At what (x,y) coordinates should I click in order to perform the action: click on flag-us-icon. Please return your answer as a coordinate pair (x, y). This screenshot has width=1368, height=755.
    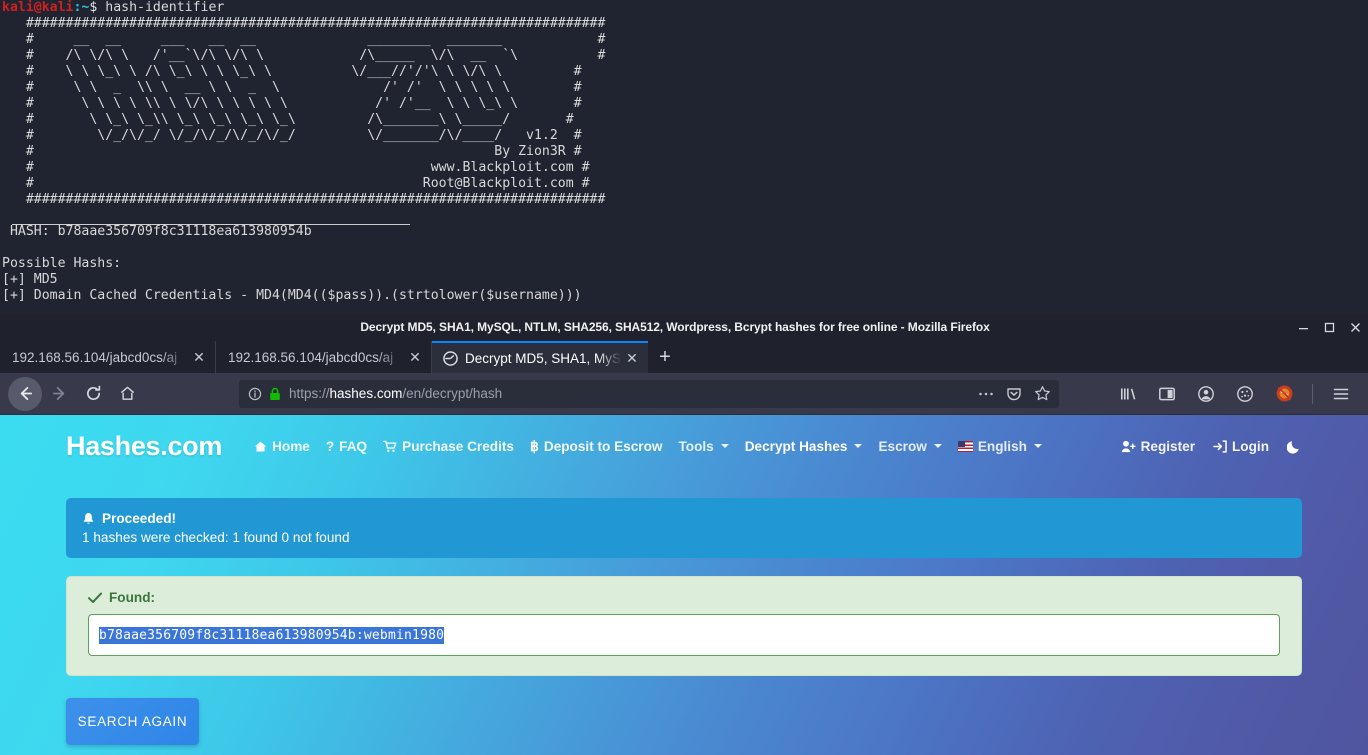
    Looking at the image, I should click on (965, 446).